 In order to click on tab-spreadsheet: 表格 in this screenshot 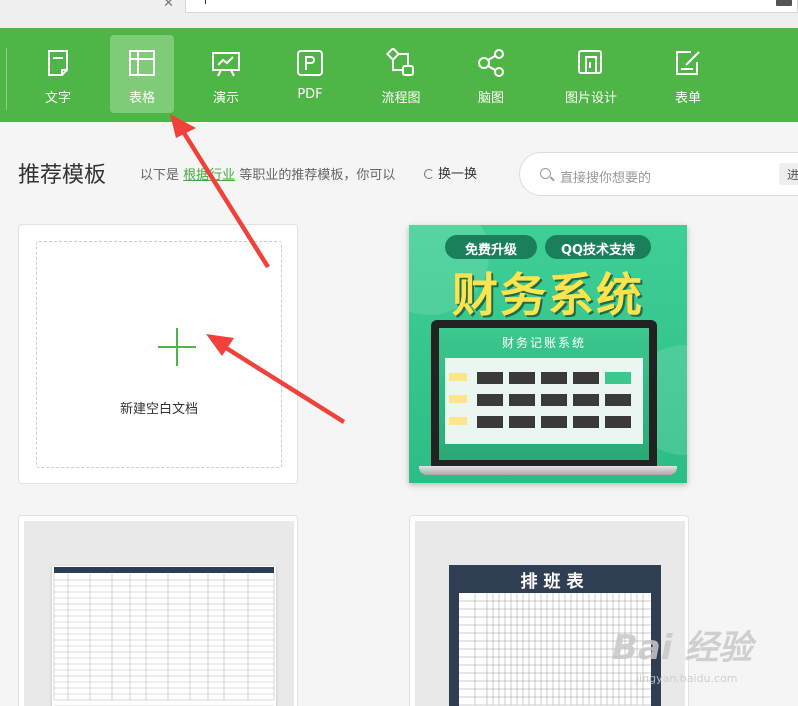, I will do `click(142, 74)`.